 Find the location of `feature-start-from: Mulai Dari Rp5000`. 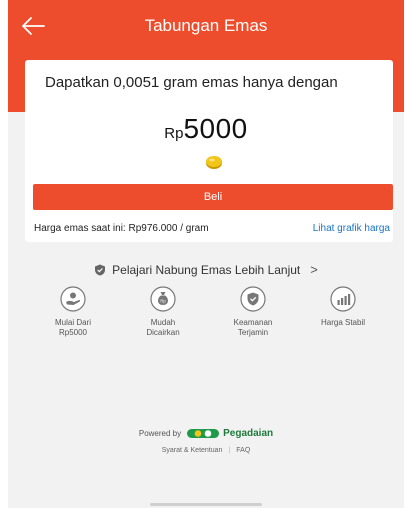

feature-start-from: Mulai Dari Rp5000 is located at coordinates (73, 312).